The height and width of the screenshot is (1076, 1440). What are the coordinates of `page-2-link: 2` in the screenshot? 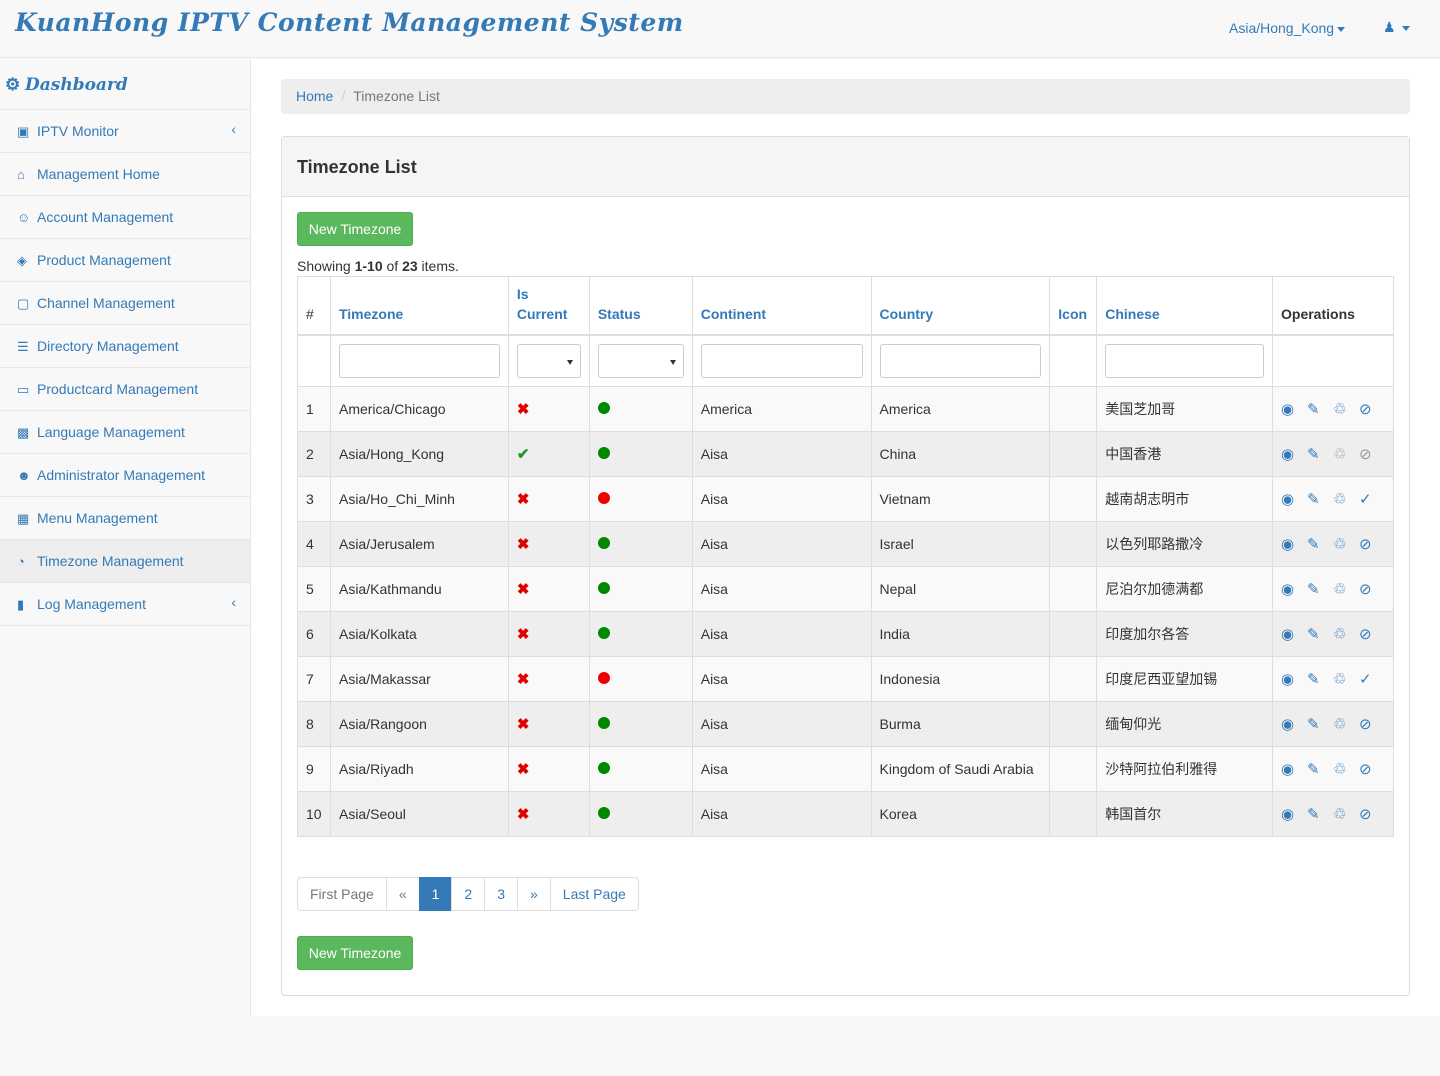 It's located at (468, 894).